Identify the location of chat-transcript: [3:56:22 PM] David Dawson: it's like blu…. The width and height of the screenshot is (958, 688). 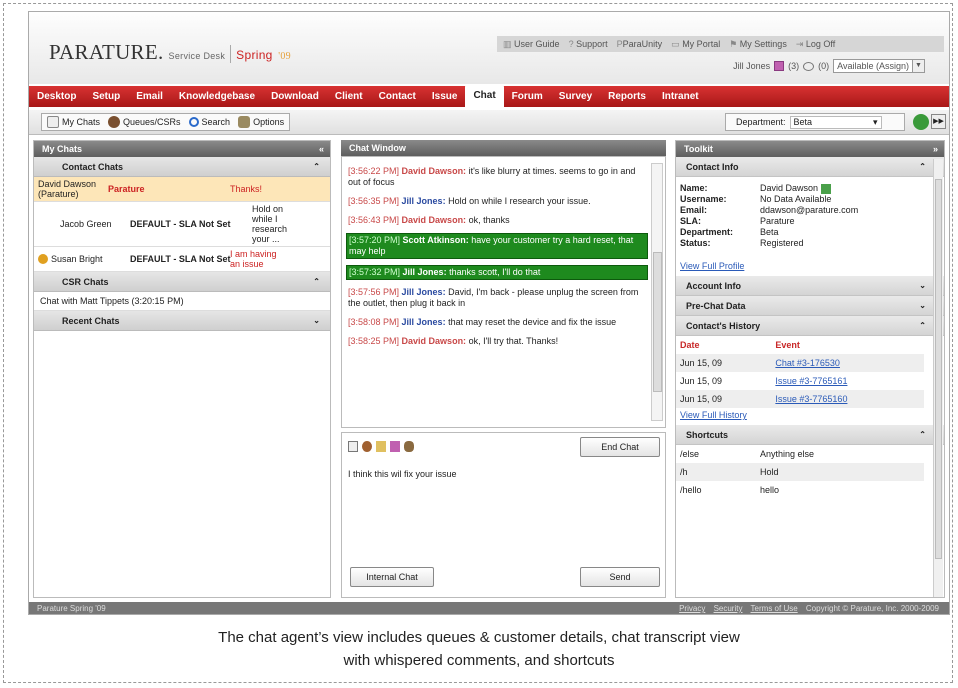
(503, 292).